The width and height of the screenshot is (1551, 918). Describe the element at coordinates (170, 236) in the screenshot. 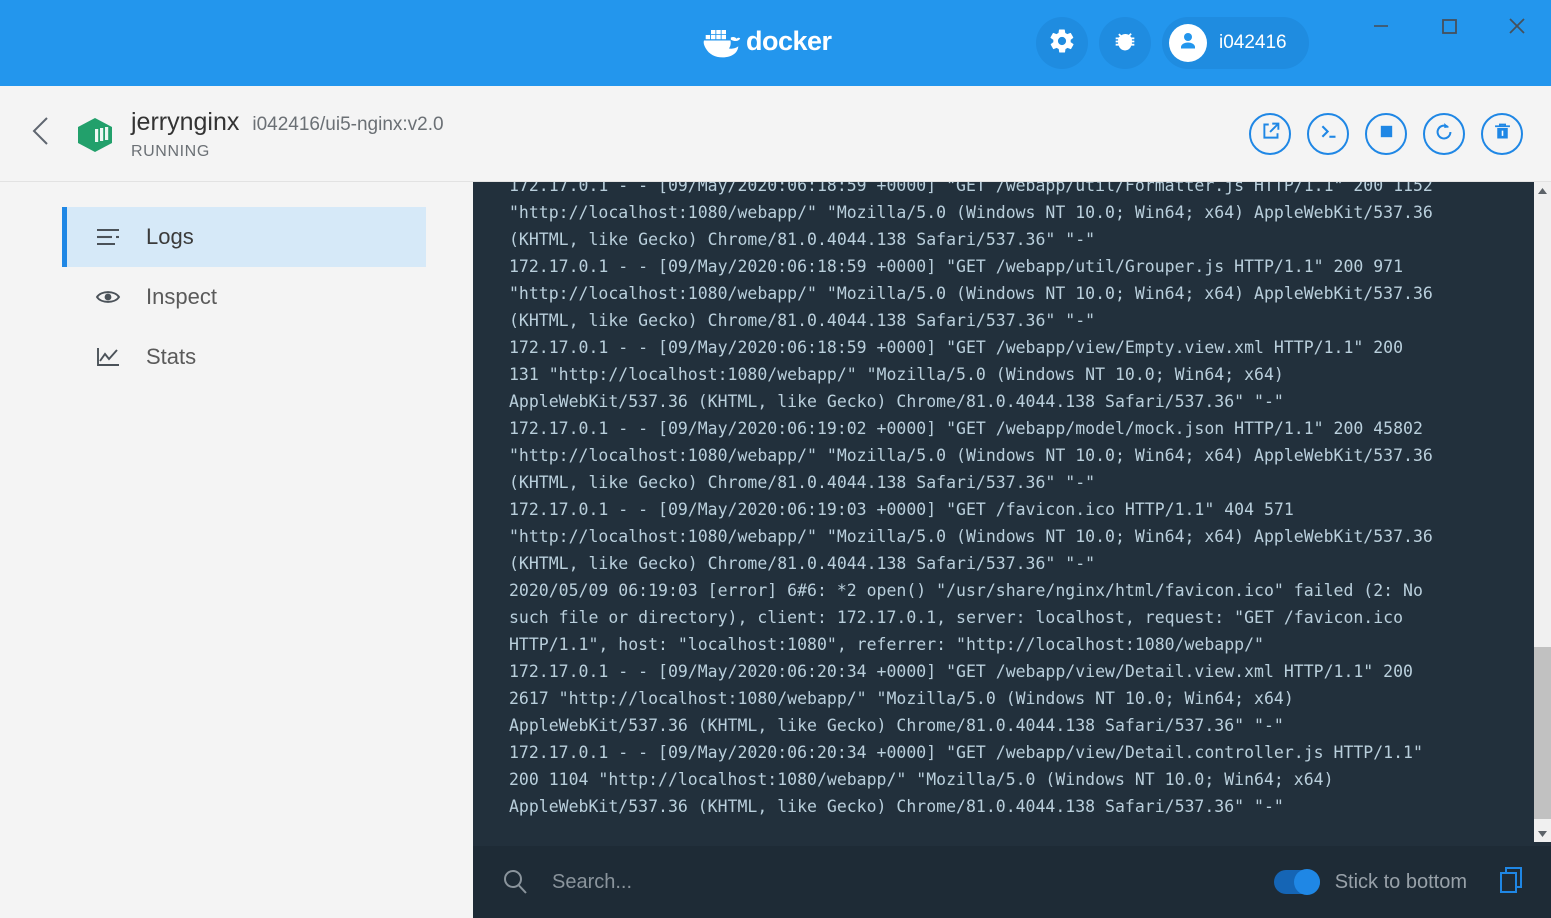

I see `sidebar-item-label: Logs` at that location.